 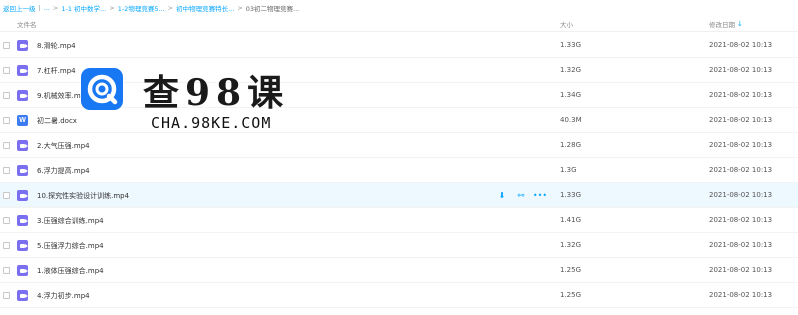 What do you see at coordinates (399, 23) in the screenshot?
I see `file-list-header: 文件名 大小 修改日期 ↓` at bounding box center [399, 23].